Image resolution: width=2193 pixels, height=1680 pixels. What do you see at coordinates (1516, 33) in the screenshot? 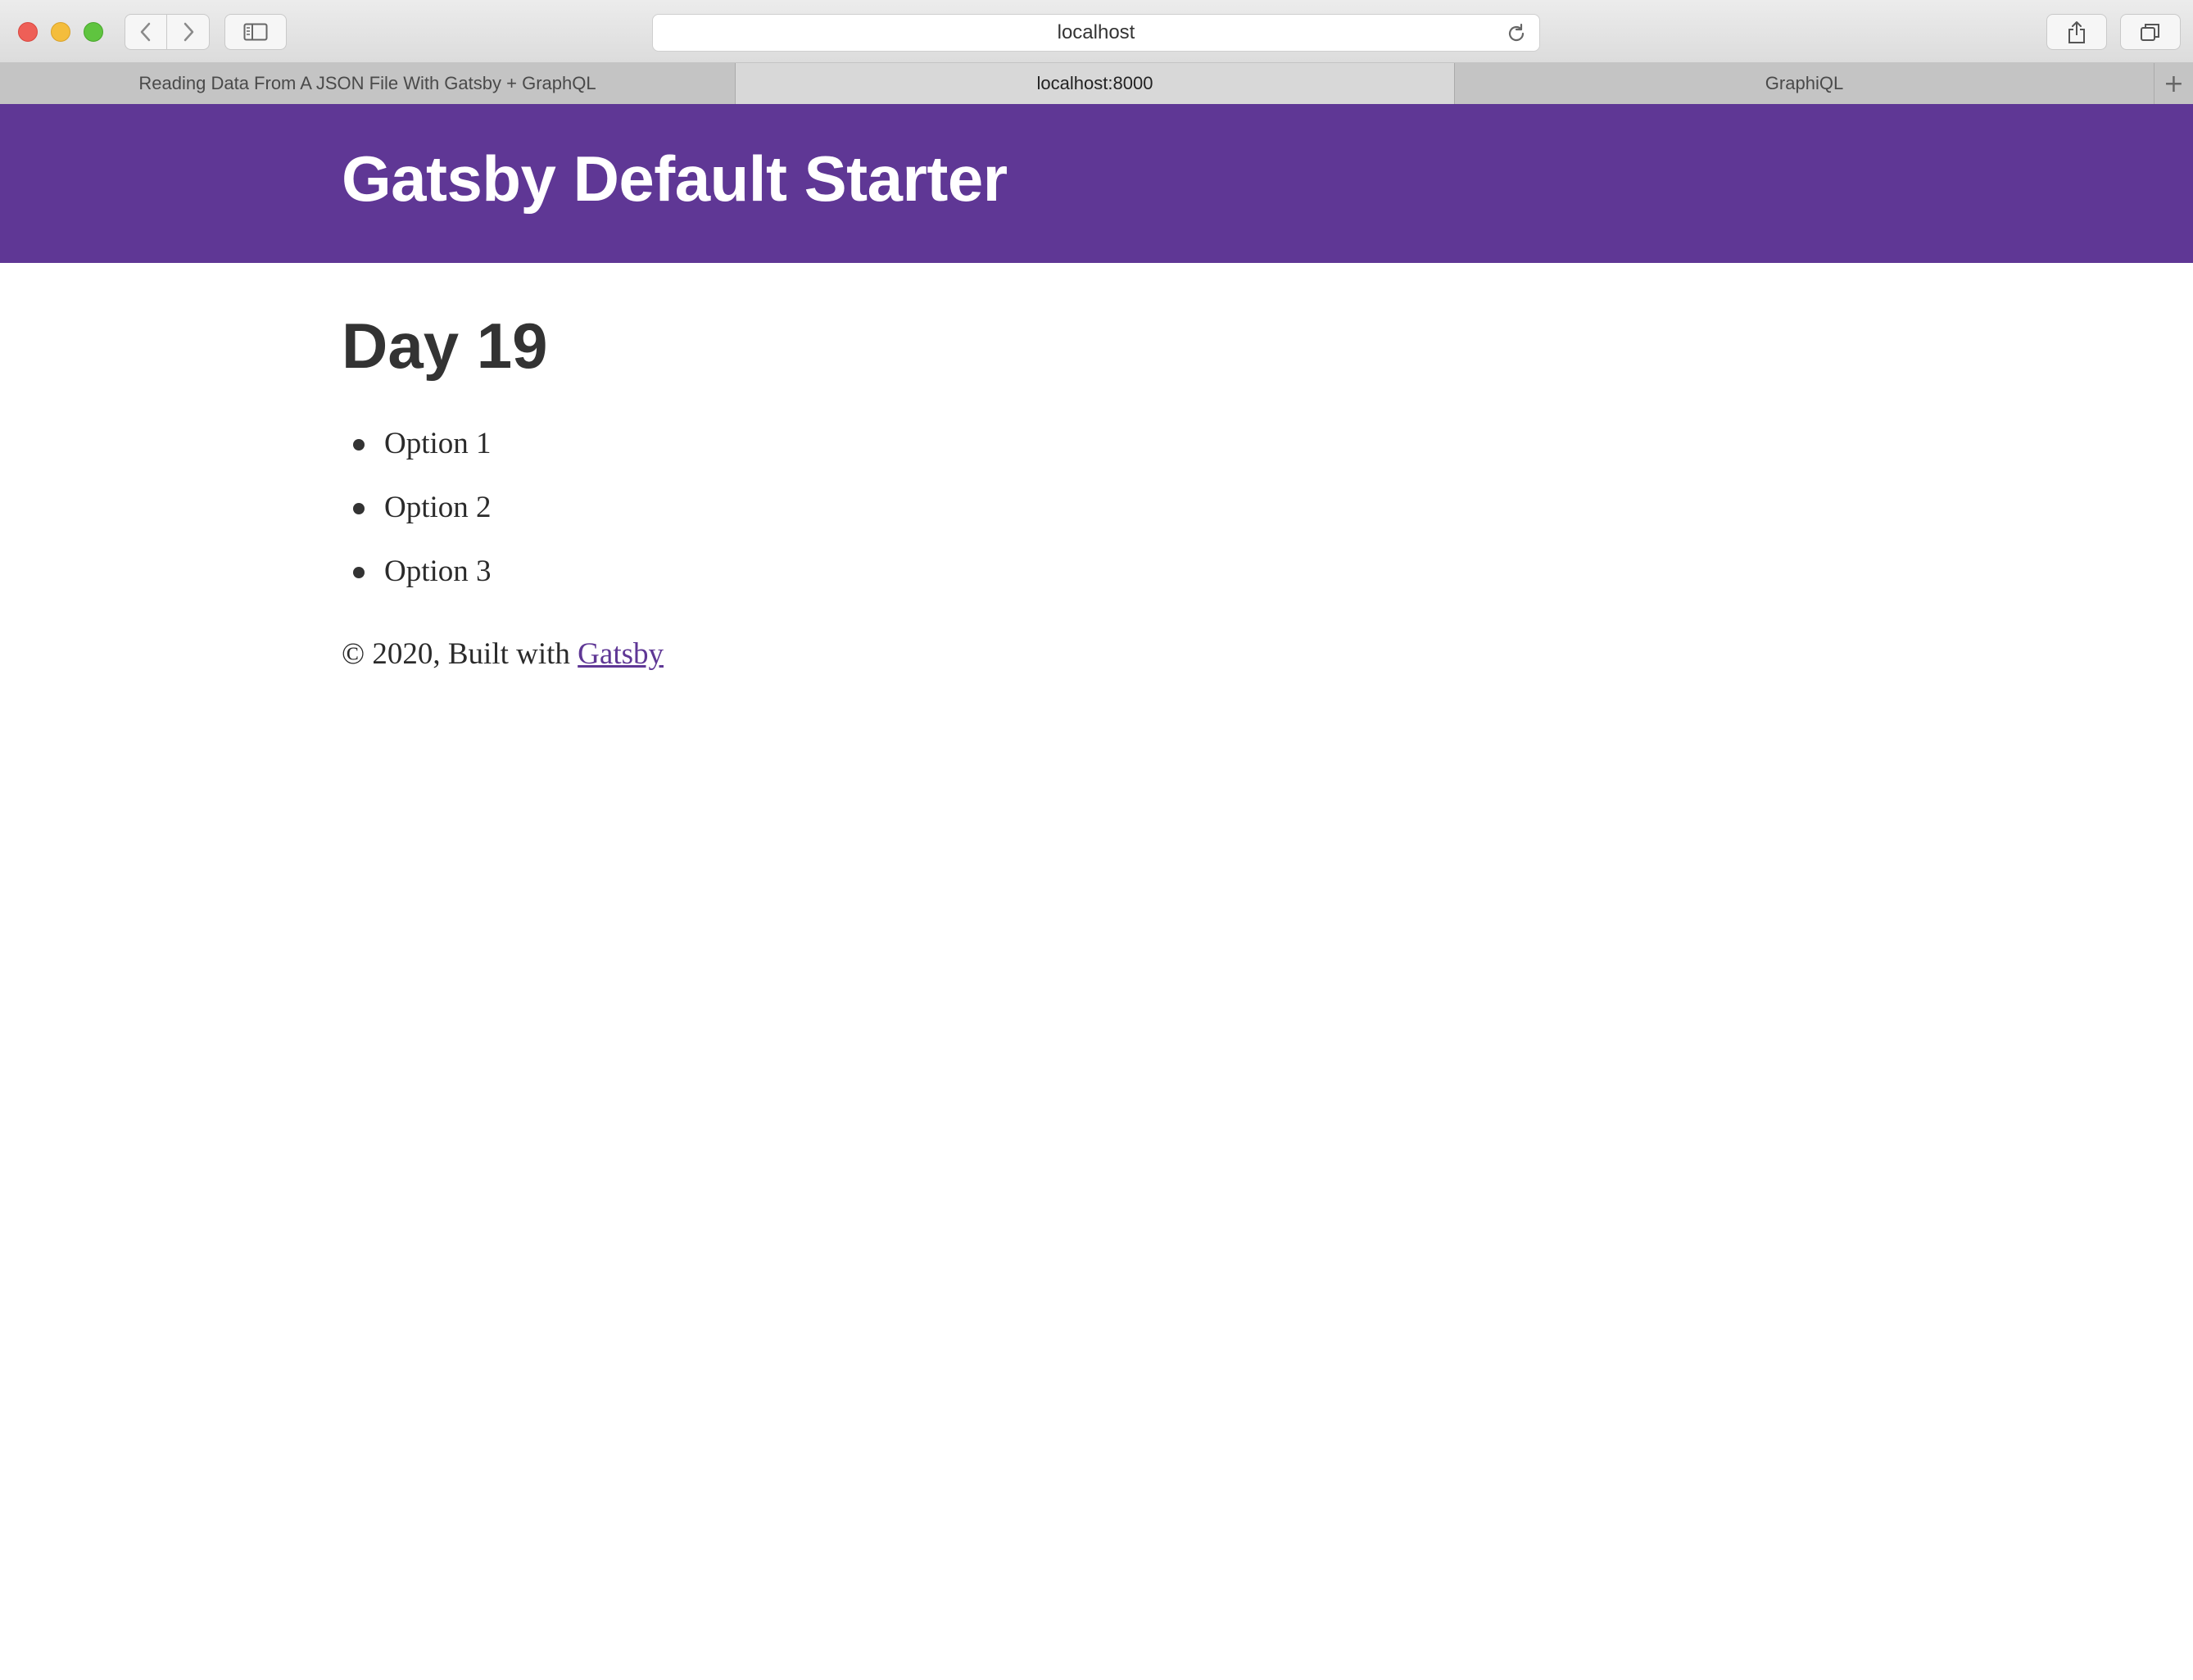
I see `reload-icon` at bounding box center [1516, 33].